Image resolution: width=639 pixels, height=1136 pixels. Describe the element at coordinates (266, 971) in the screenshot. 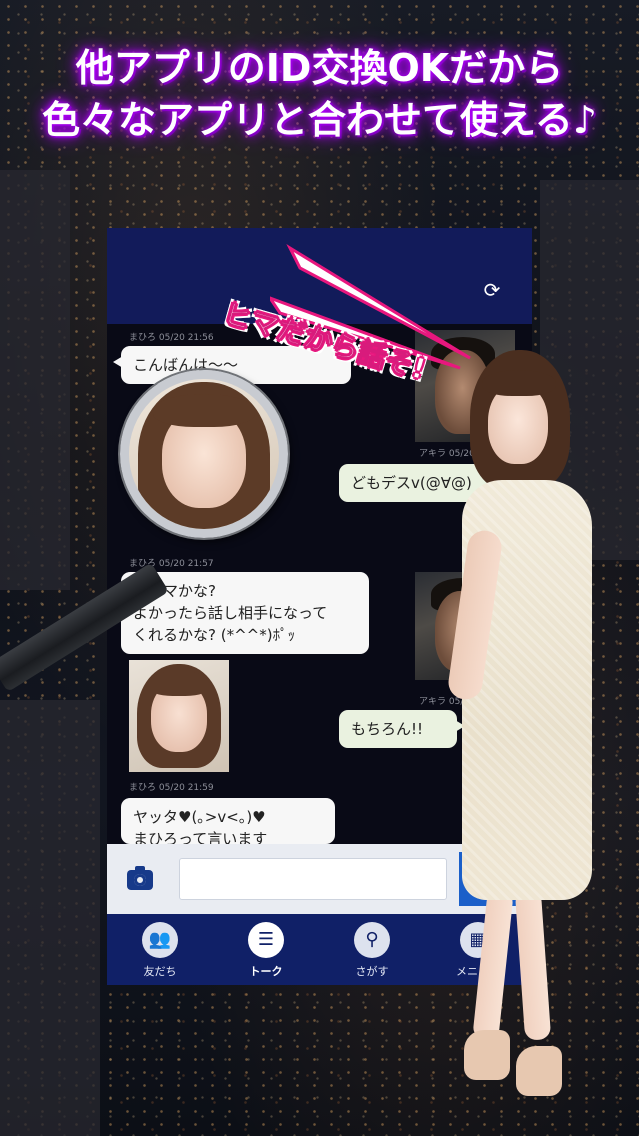

I see `tab-label: トーク` at that location.